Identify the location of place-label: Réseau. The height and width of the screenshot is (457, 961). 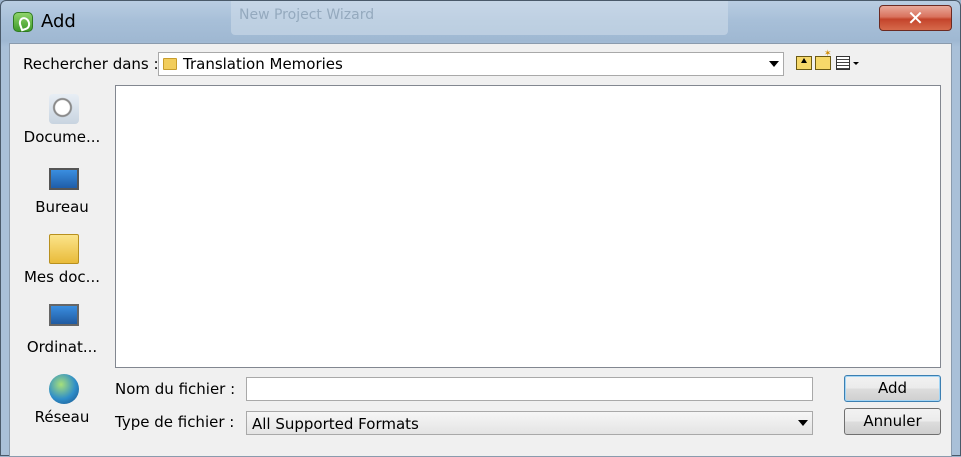
(62, 417).